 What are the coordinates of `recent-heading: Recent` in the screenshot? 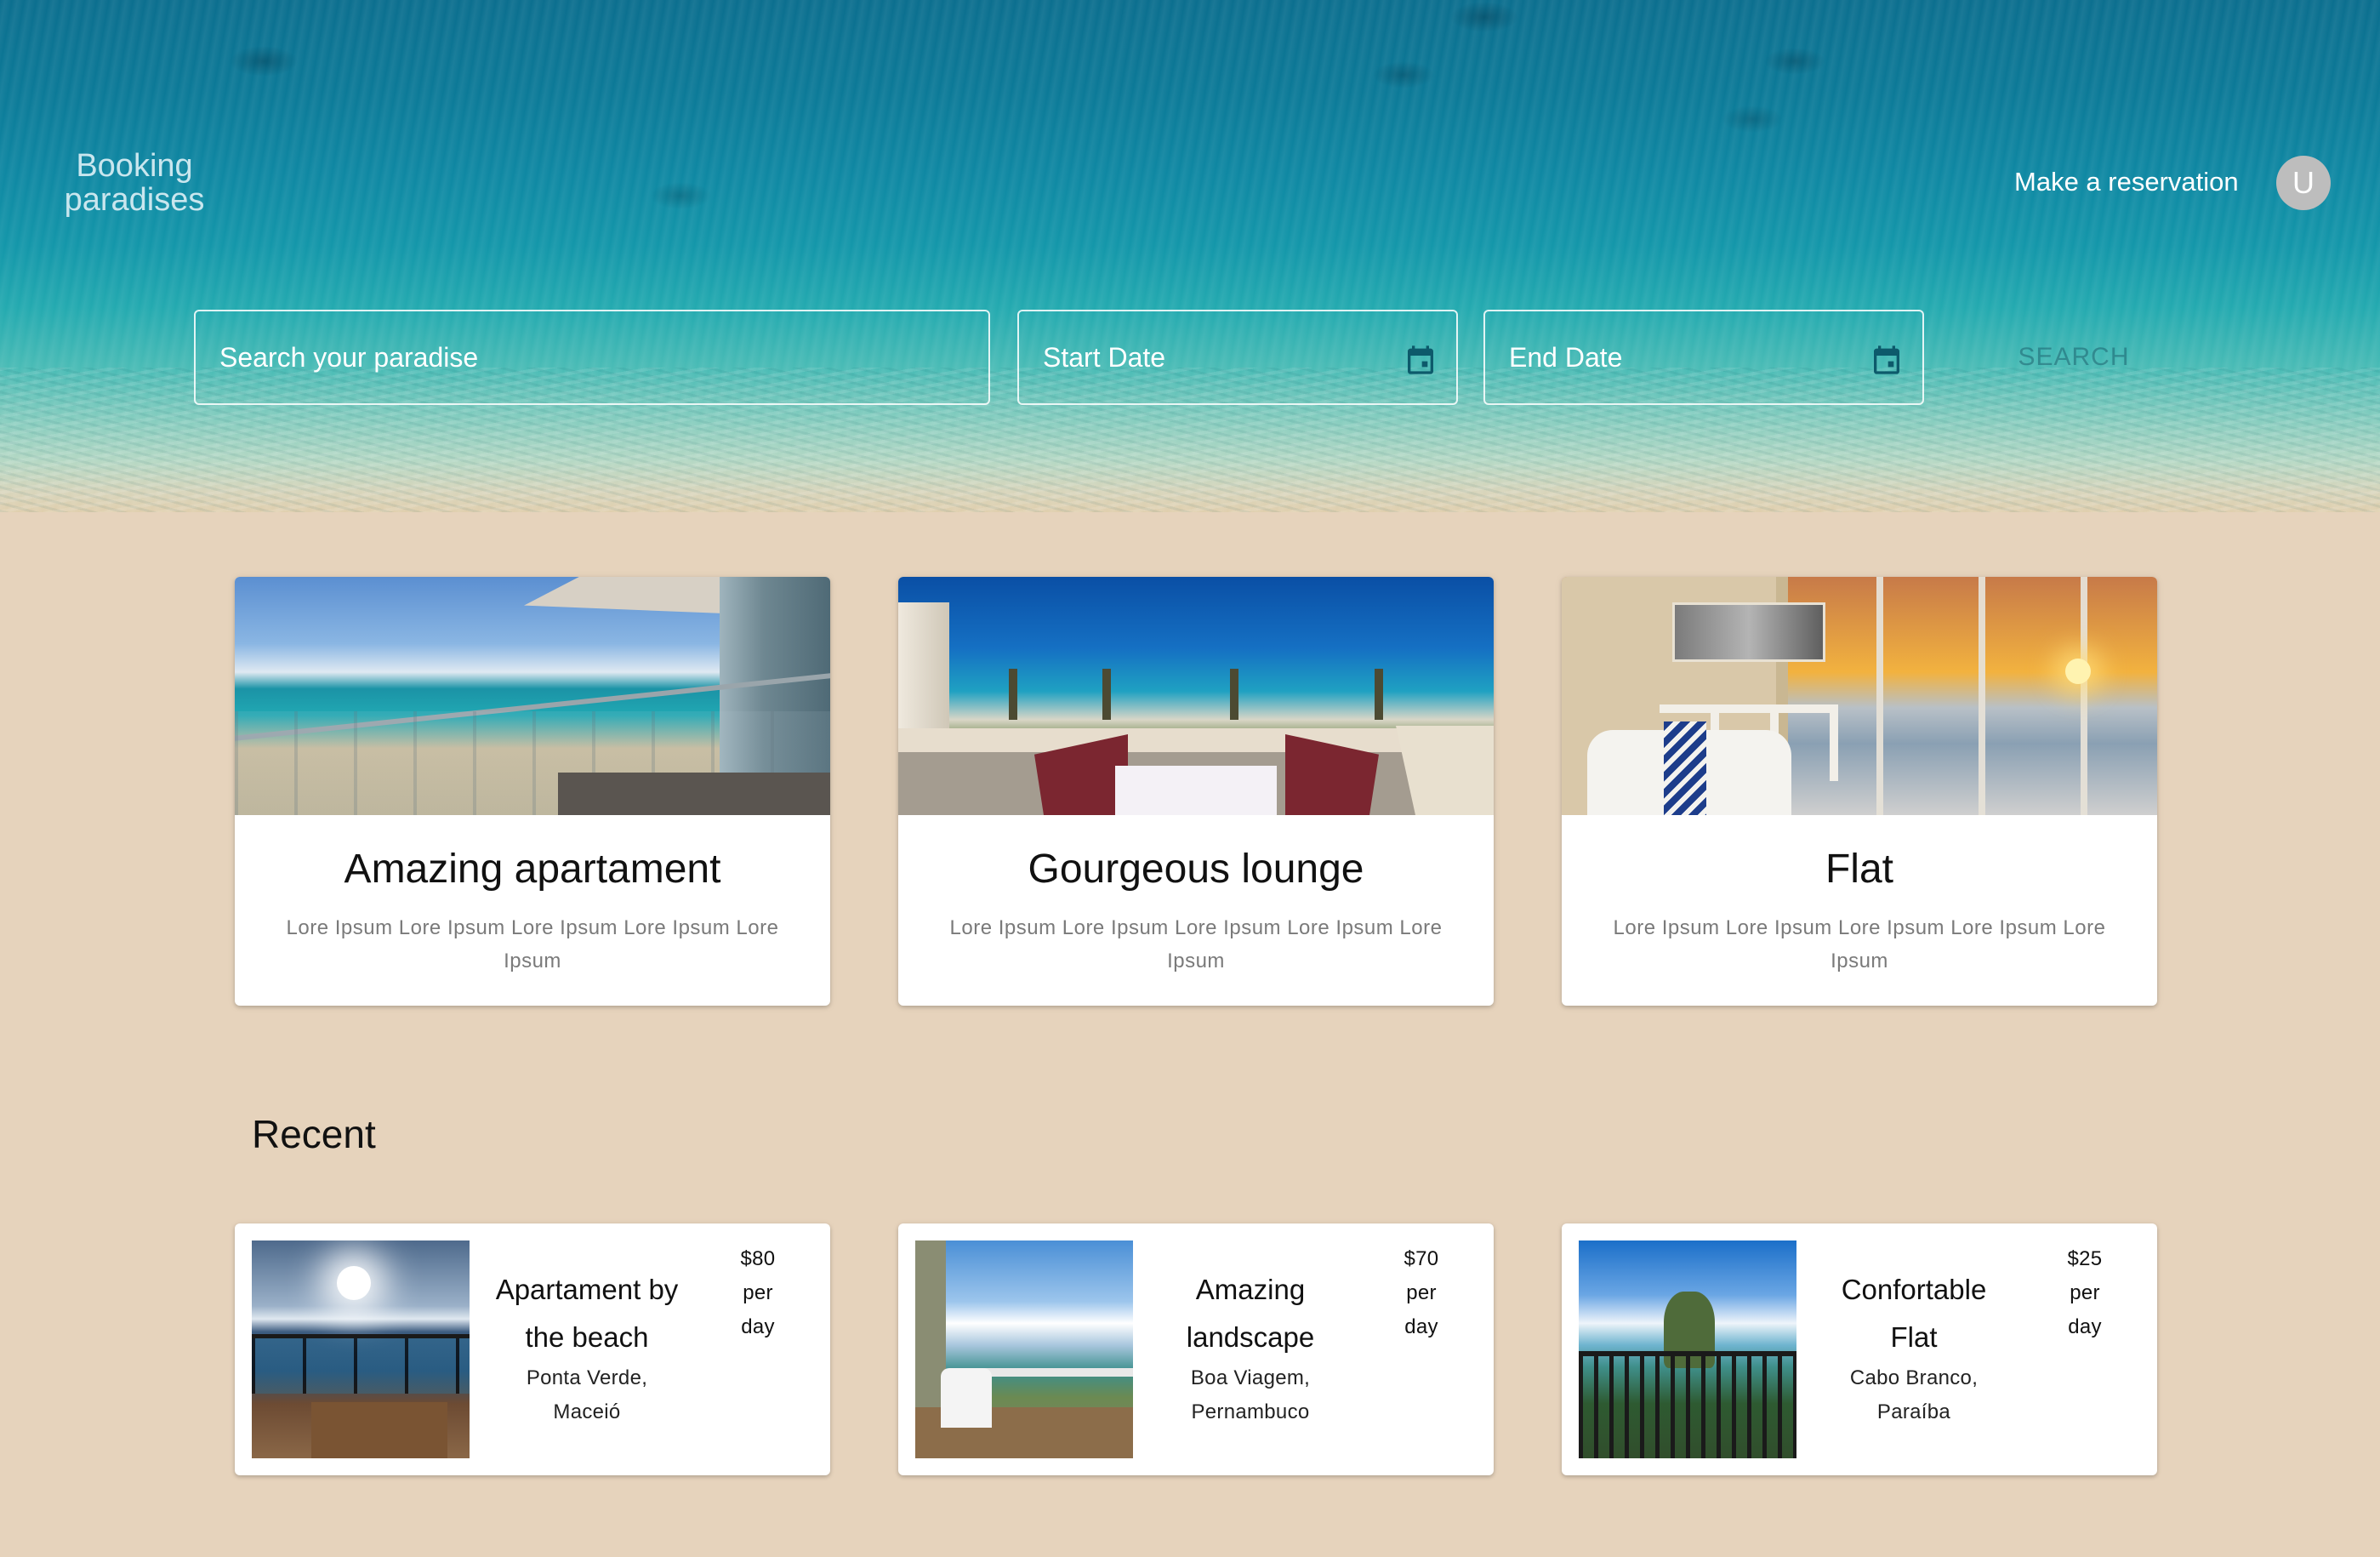 It's located at (314, 1134).